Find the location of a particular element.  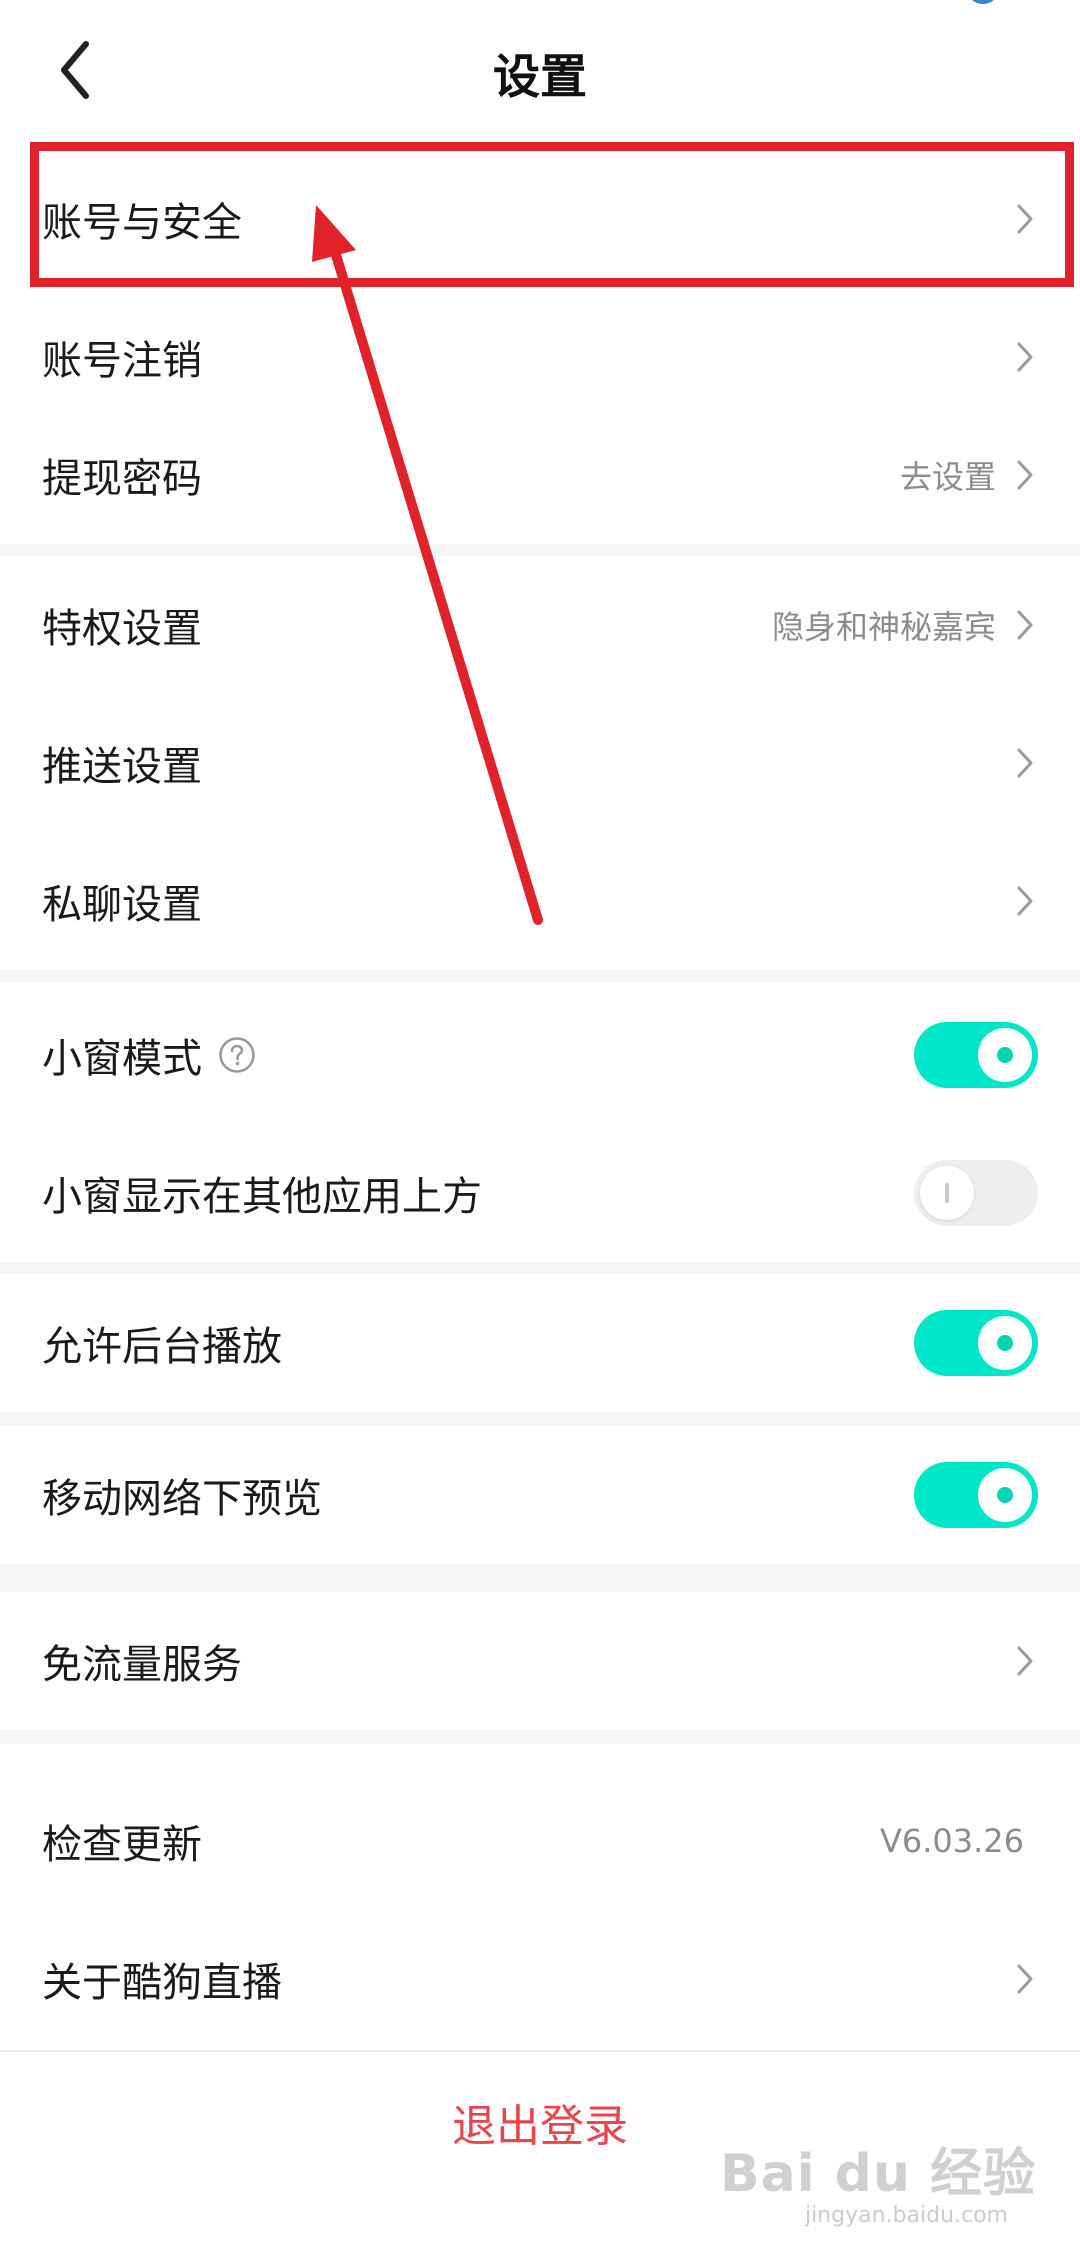

item-label: 特权设置 is located at coordinates (122, 629).